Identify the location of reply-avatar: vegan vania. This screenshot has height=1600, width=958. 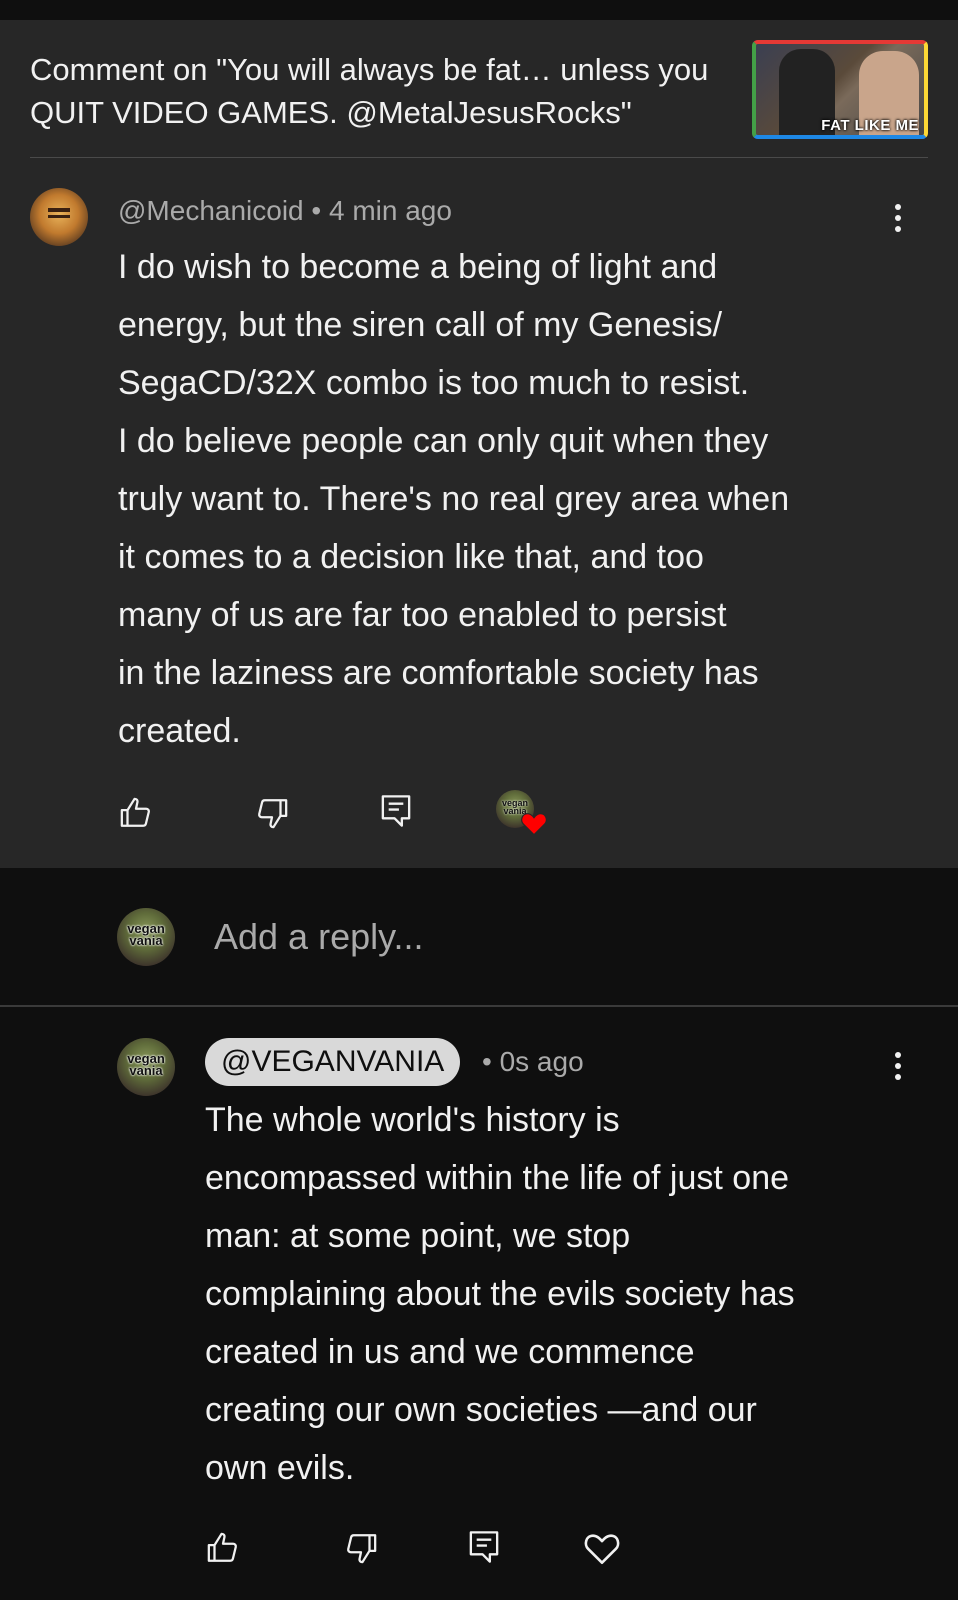
(146, 1067).